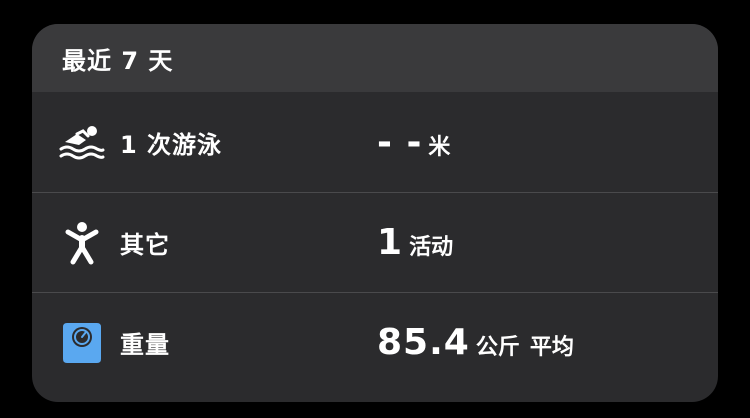 The image size is (750, 418). I want to click on weight-scale-icon, so click(82, 343).